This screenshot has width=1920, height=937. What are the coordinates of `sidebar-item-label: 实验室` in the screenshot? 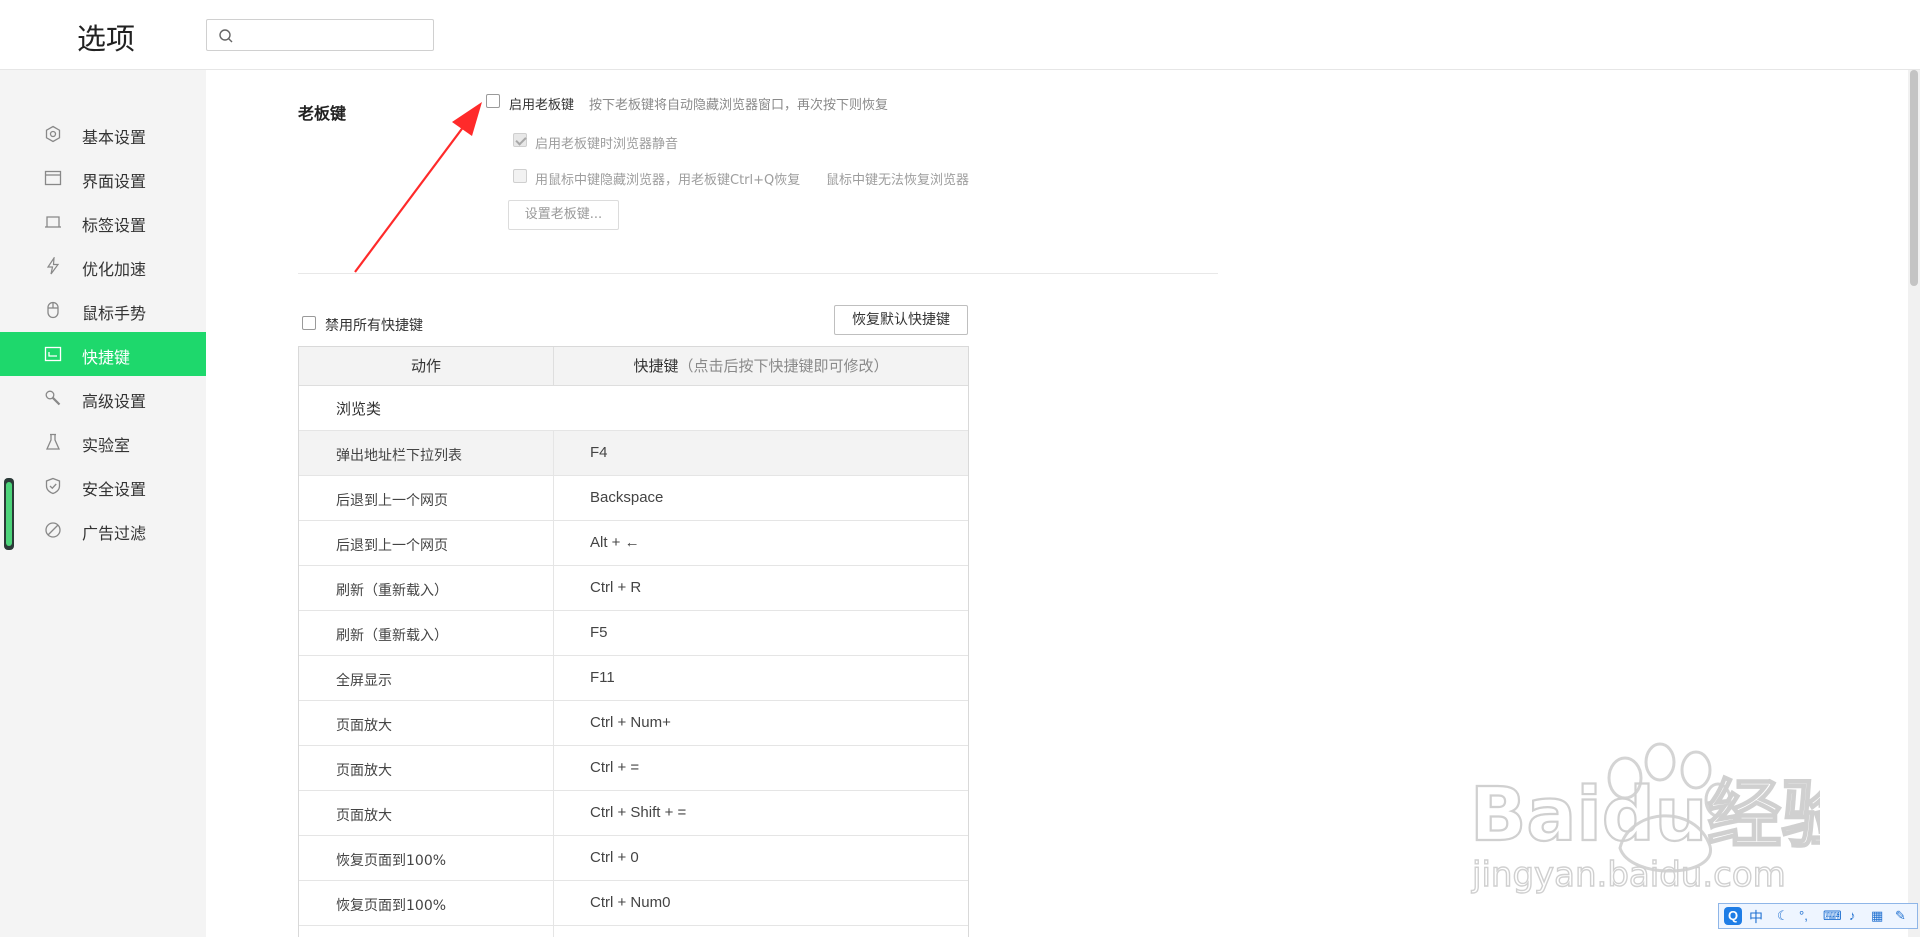 It's located at (106, 445).